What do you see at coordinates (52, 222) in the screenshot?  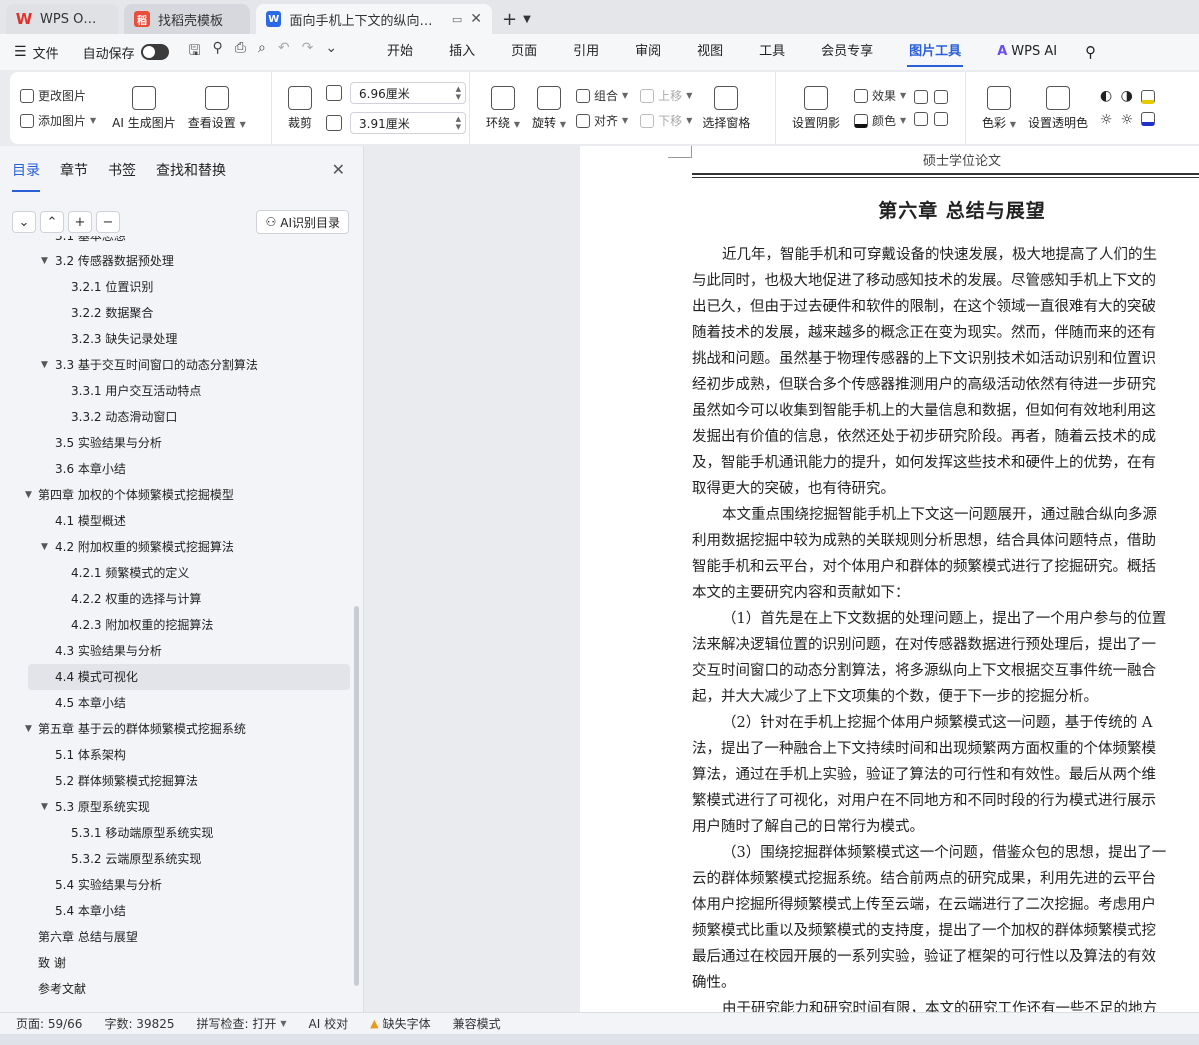 I see `expand-up-button: ⌃` at bounding box center [52, 222].